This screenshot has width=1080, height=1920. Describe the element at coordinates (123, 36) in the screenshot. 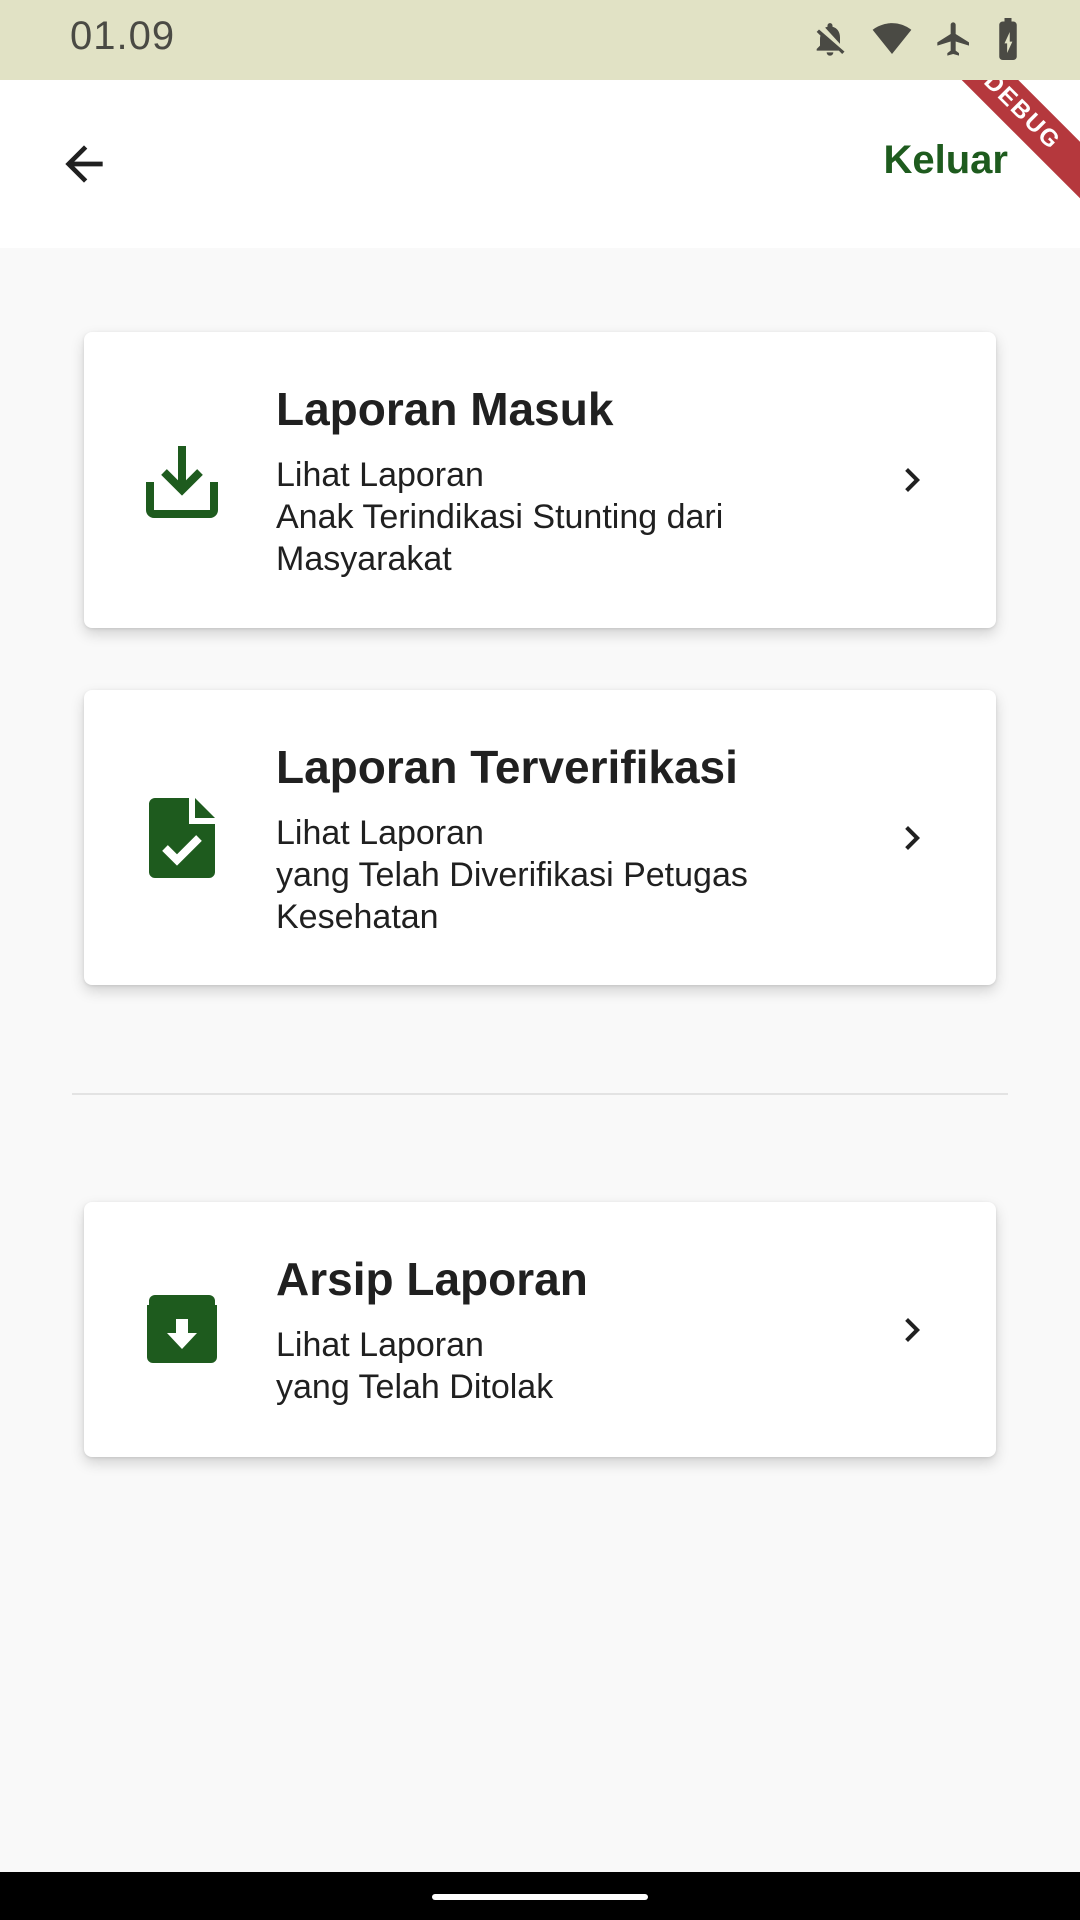

I see `status-time: 01.09` at that location.